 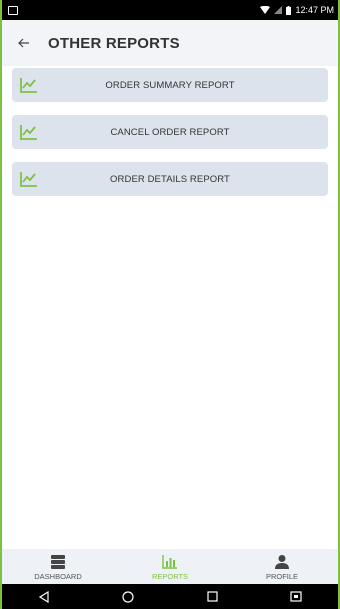 I want to click on app-bar: OTHER REPORTS, so click(x=170, y=43).